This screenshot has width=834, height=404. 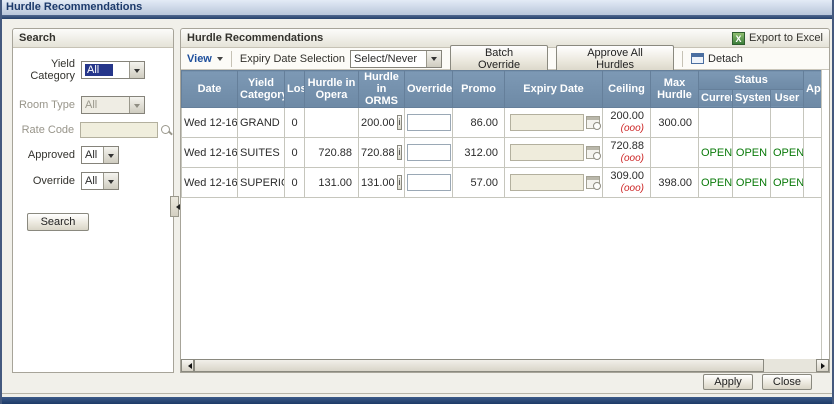 What do you see at coordinates (51, 155) in the screenshot?
I see `approved-label: Approved` at bounding box center [51, 155].